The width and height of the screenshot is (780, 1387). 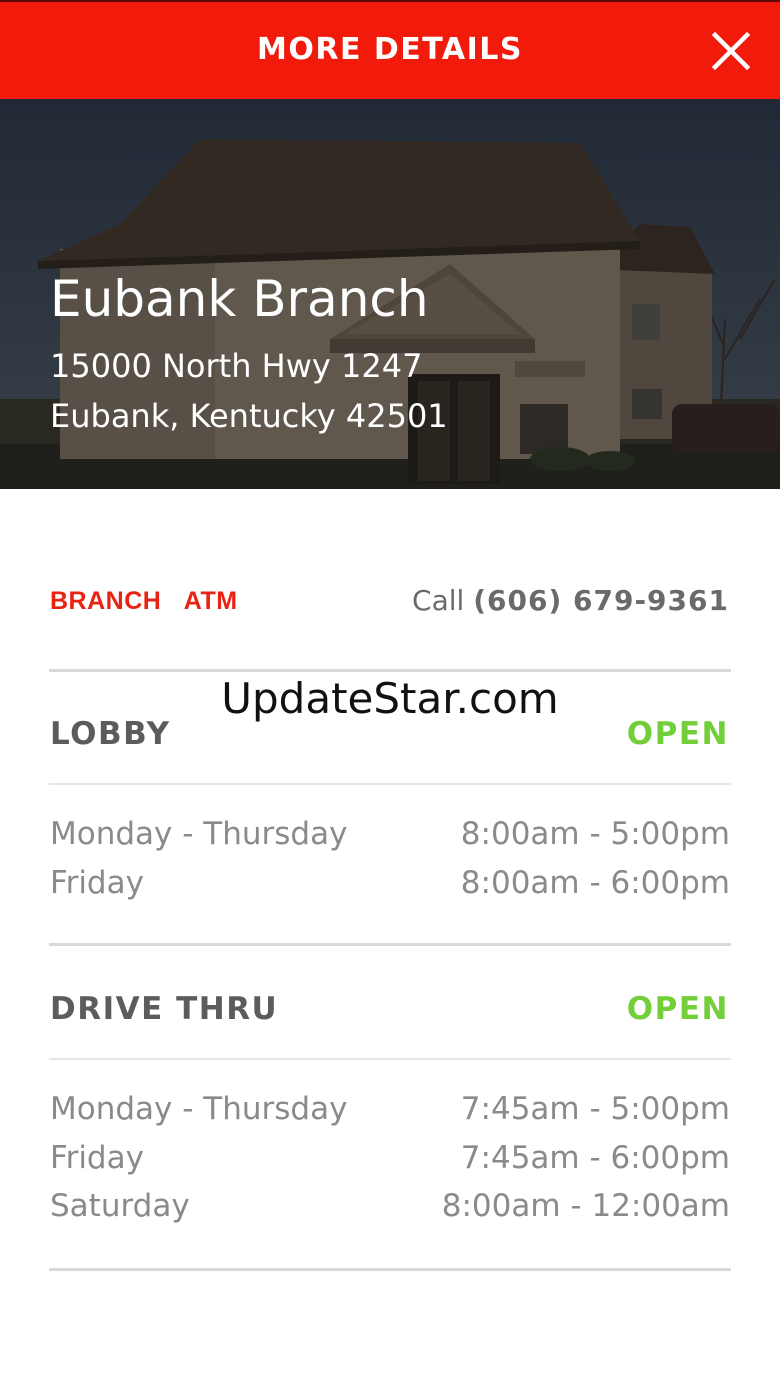 I want to click on page-title: MORE DETAILS, so click(x=390, y=49).